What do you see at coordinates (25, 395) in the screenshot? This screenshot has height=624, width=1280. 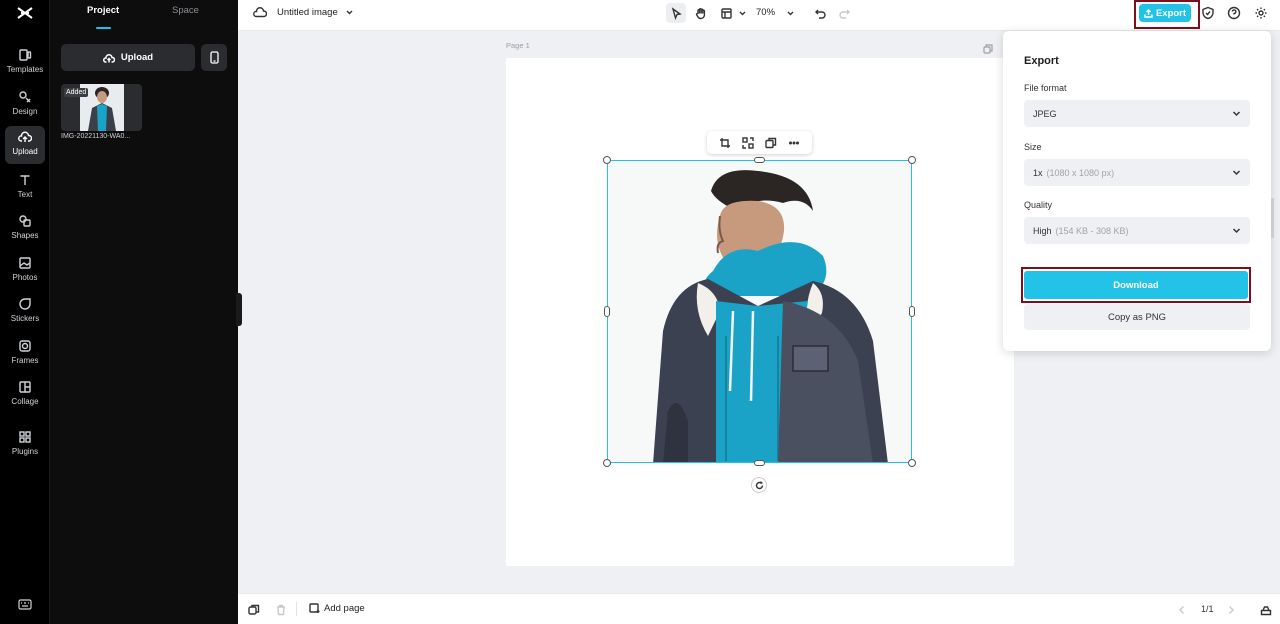 I see `rail-item-collage: Collage` at bounding box center [25, 395].